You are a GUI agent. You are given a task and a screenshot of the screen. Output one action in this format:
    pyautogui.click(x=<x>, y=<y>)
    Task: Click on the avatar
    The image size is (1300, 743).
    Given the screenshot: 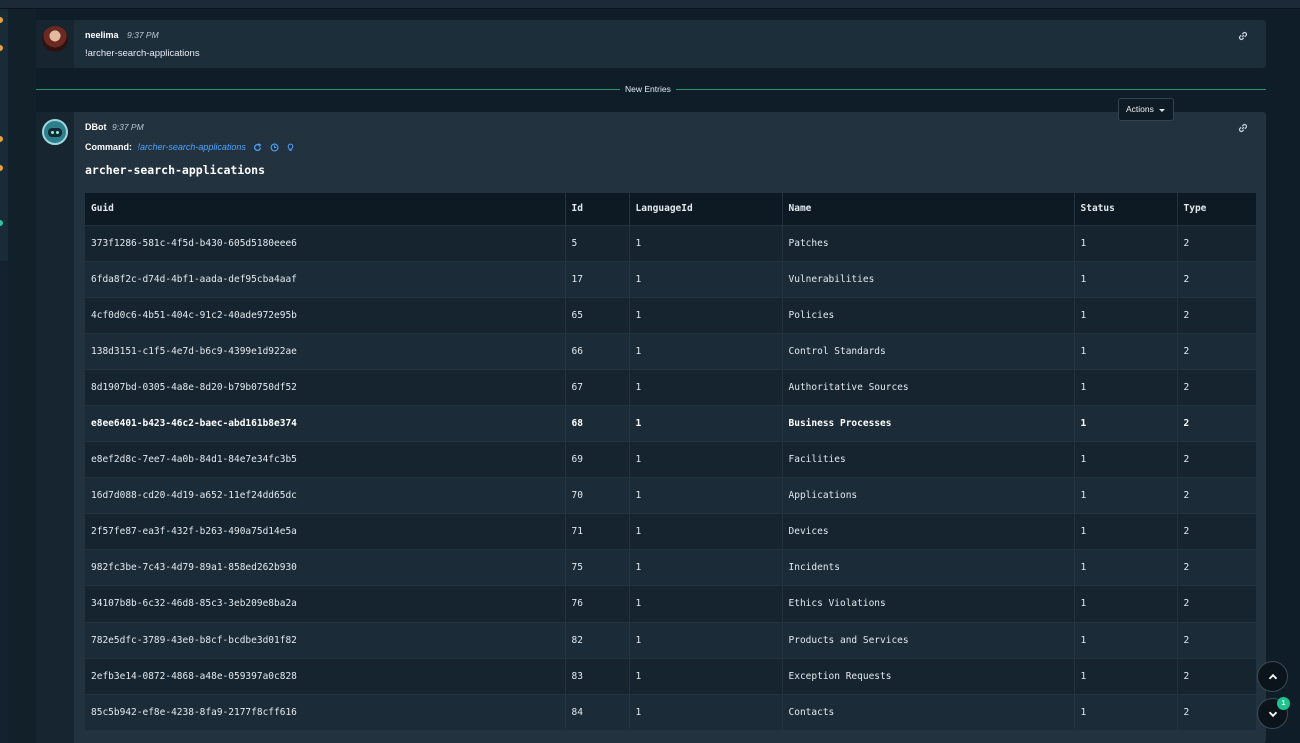 What is the action you would take?
    pyautogui.click(x=55, y=39)
    